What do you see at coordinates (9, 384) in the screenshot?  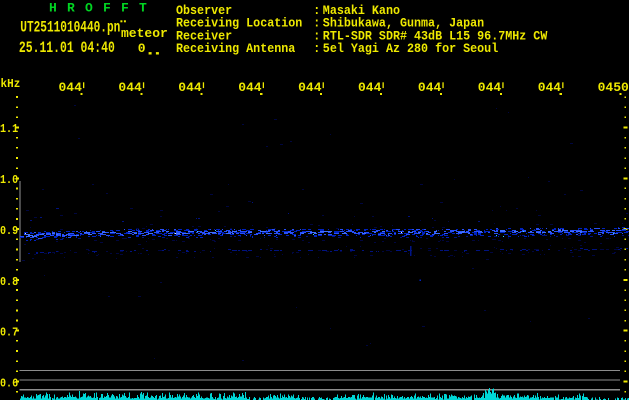 I see `svg-text: 0.6` at bounding box center [9, 384].